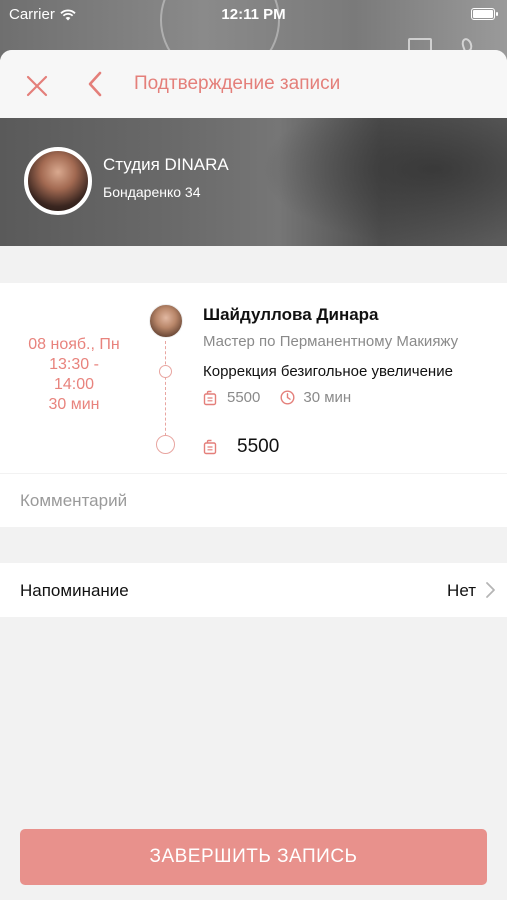 This screenshot has width=507, height=900. Describe the element at coordinates (210, 398) in the screenshot. I see `price-tag-icon` at that location.